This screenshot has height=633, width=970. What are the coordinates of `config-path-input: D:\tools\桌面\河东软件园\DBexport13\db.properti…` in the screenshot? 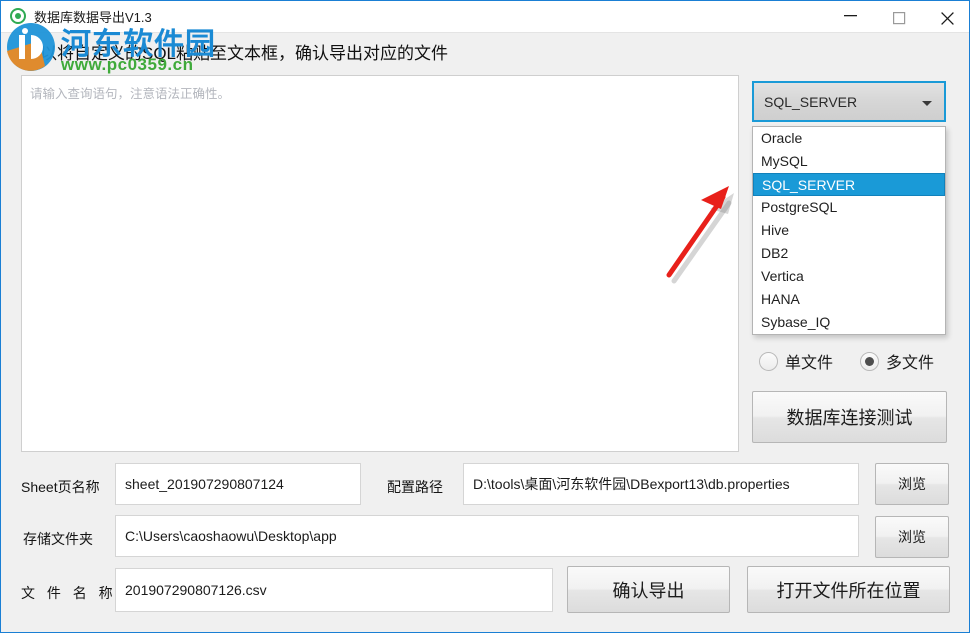 It's located at (661, 484).